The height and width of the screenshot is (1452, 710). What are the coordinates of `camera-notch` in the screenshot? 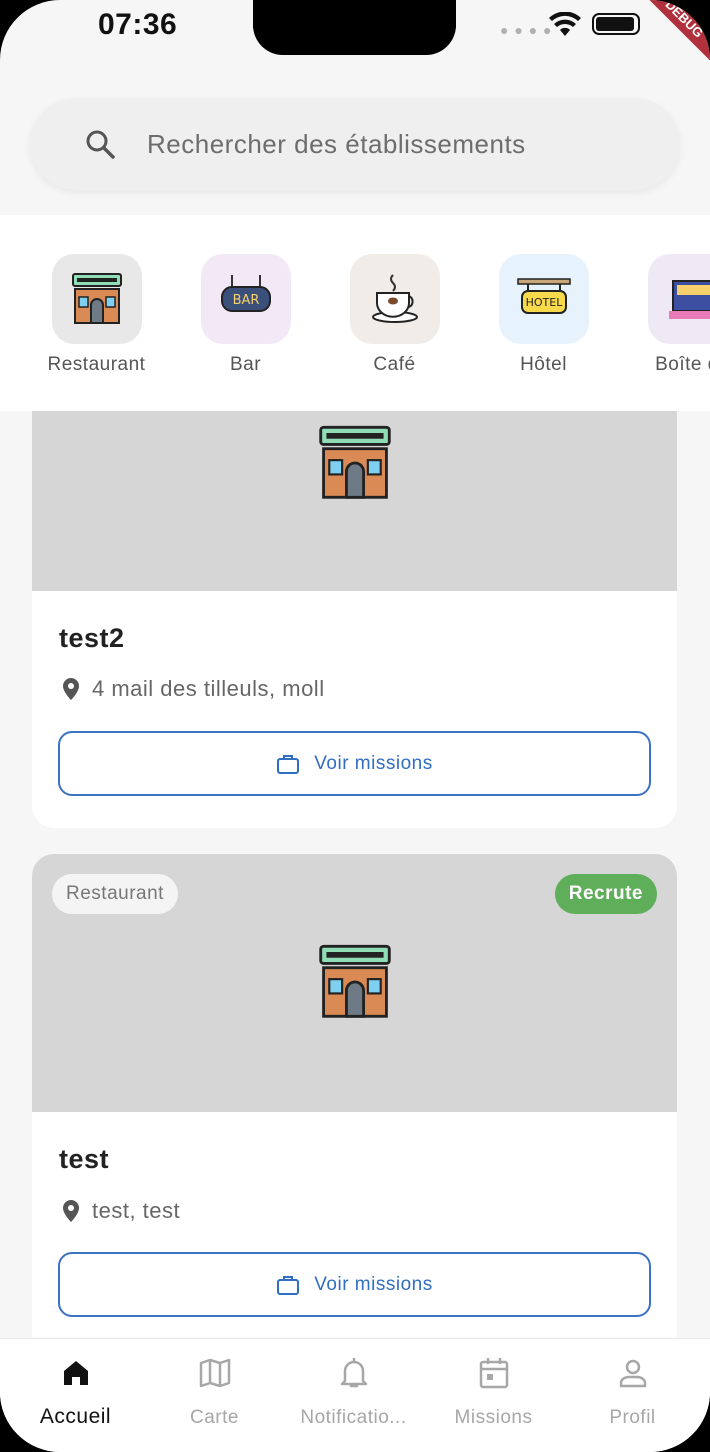 It's located at (354, 27).